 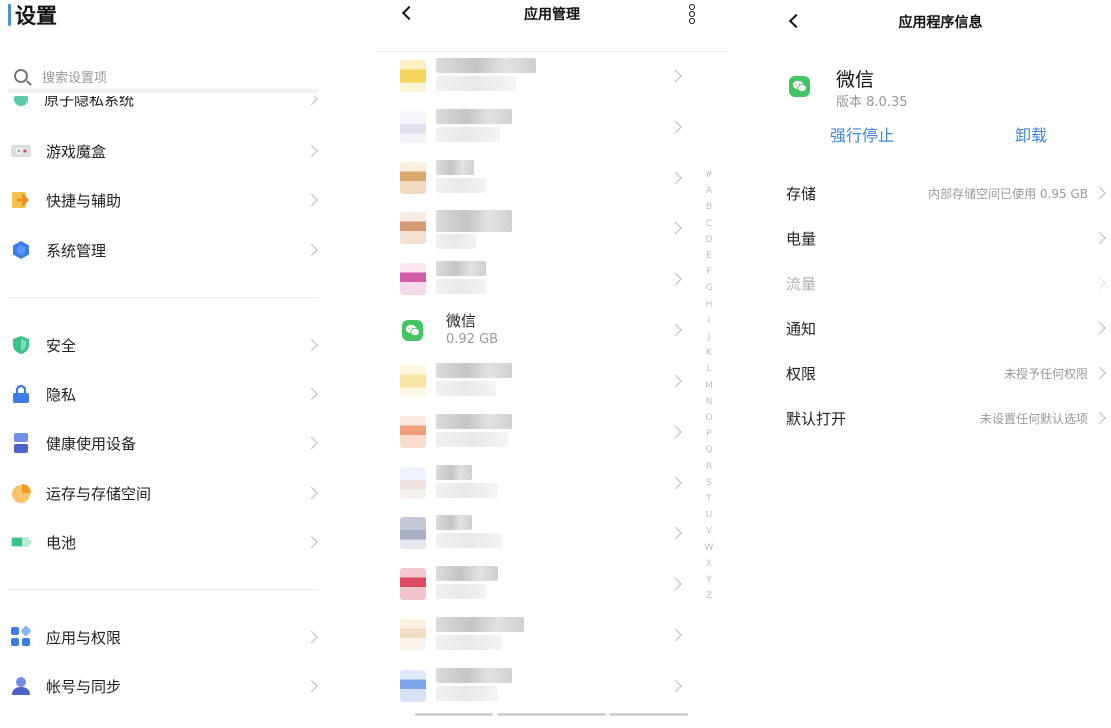 I want to click on alphabet-letter: Z, so click(x=709, y=596).